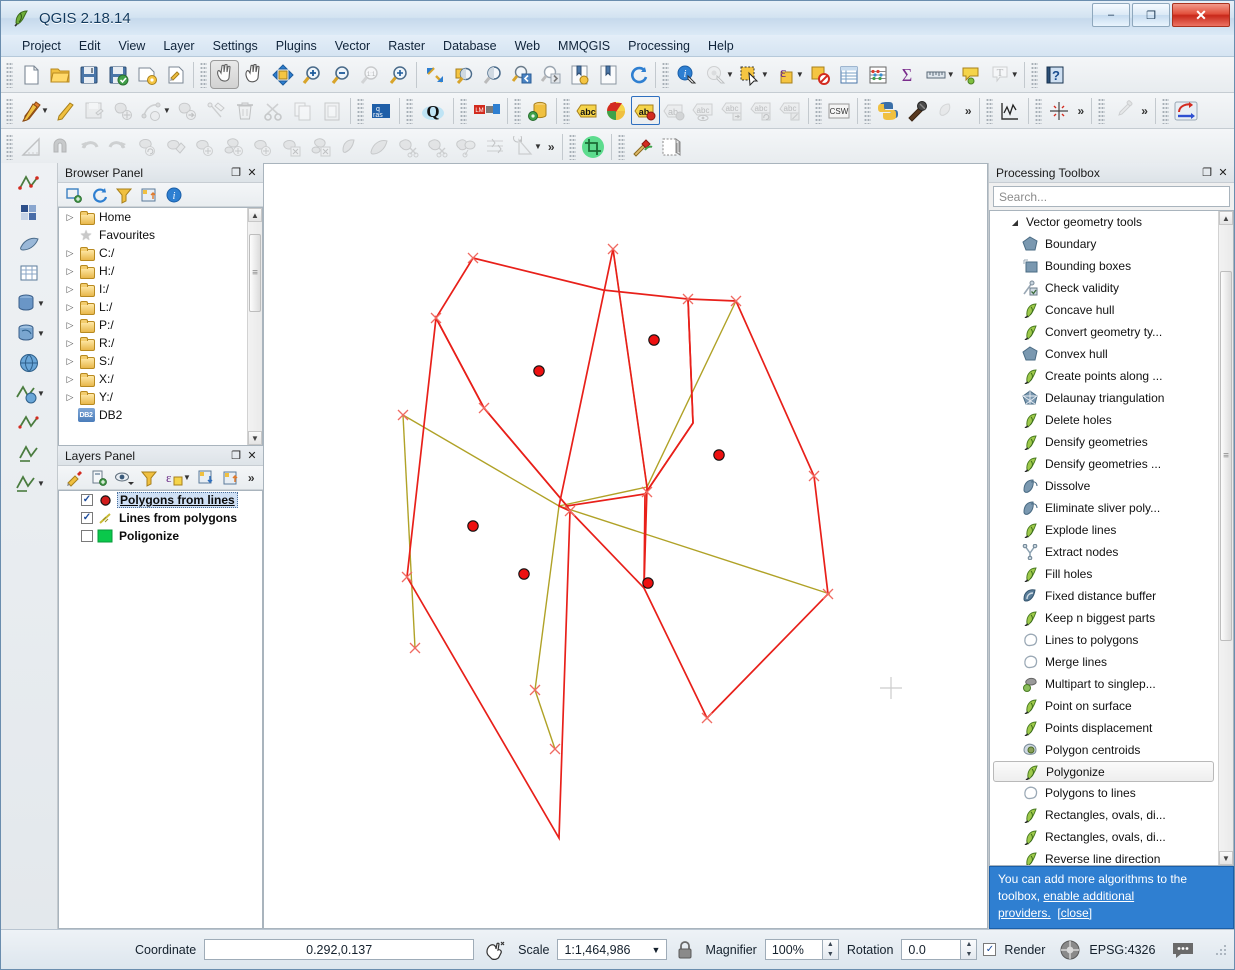 Image resolution: width=1235 pixels, height=970 pixels. What do you see at coordinates (26, 393) in the screenshot?
I see `add-wcs-layer-button` at bounding box center [26, 393].